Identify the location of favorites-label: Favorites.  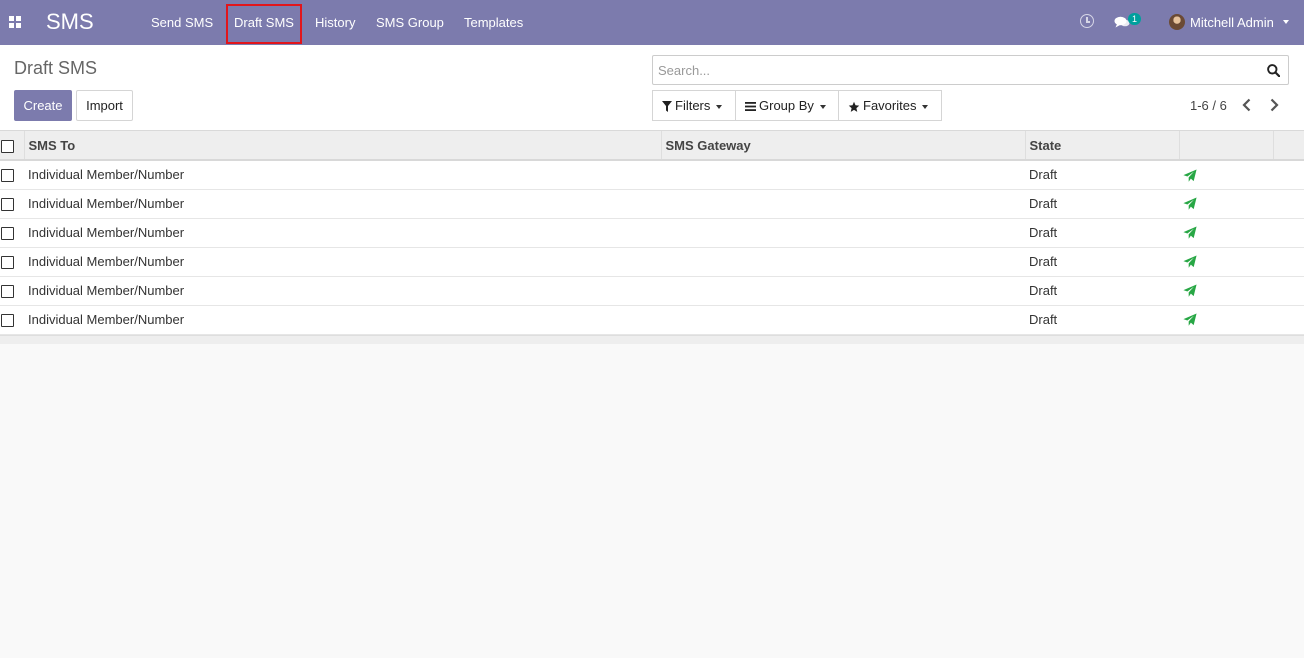
(890, 105).